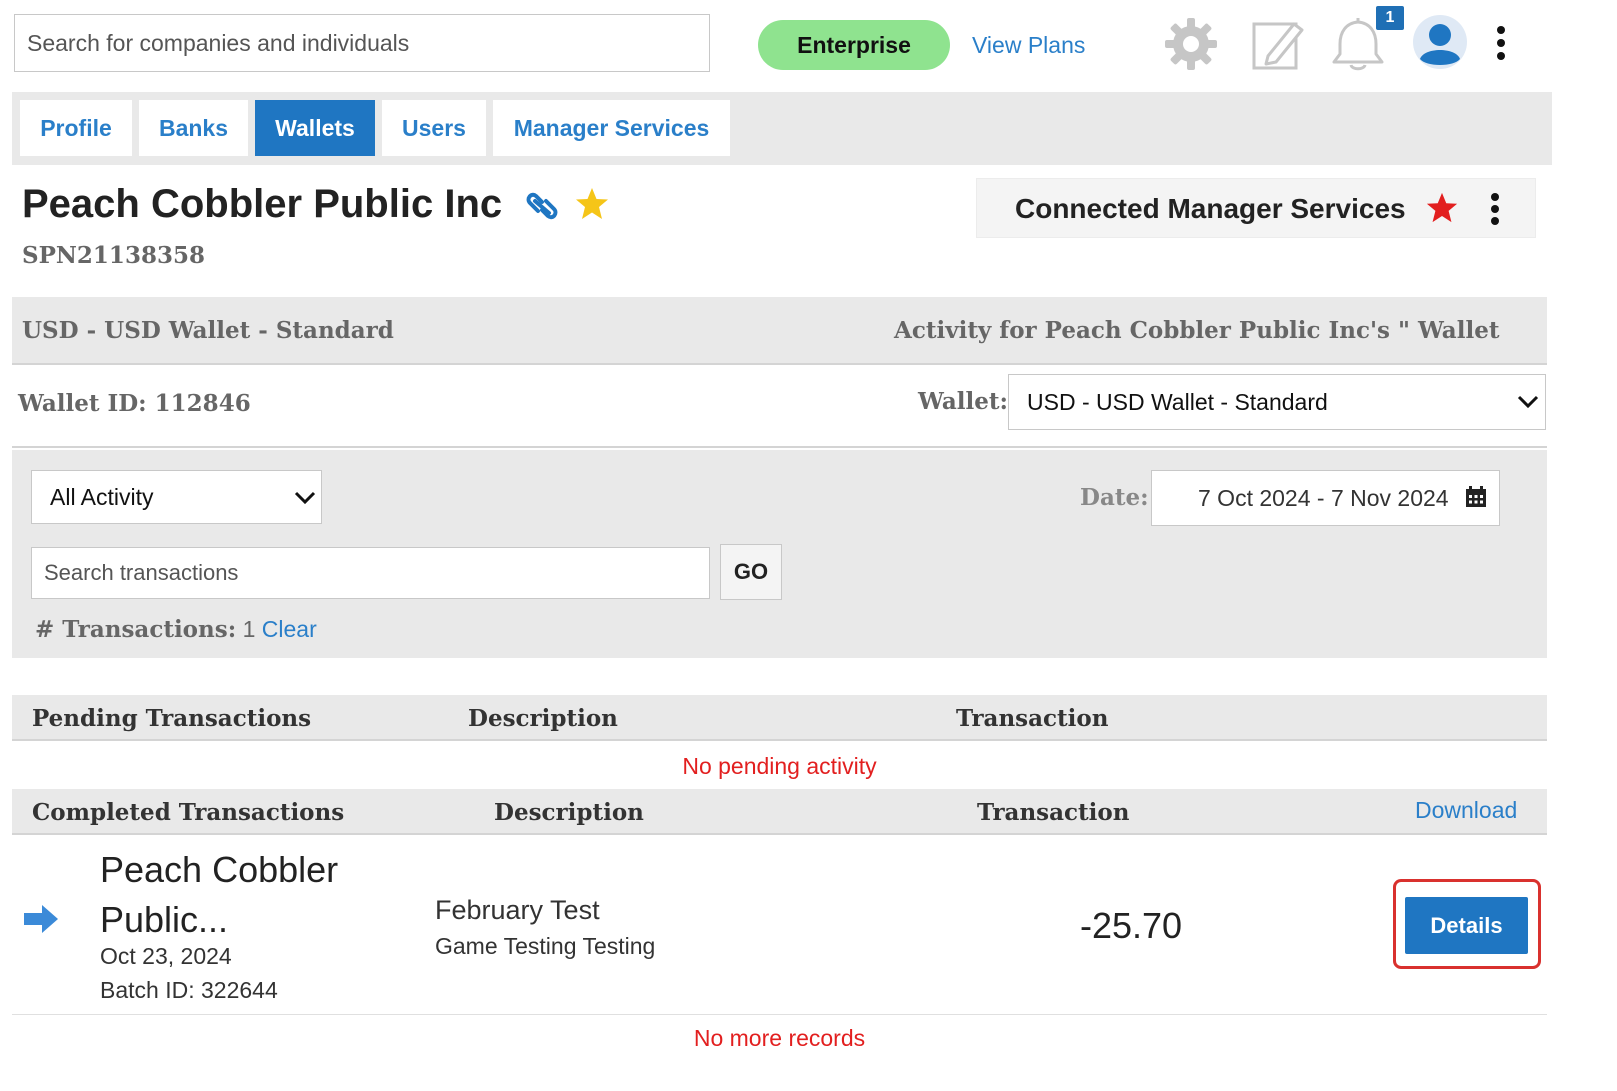 Image resolution: width=1617 pixels, height=1091 pixels. I want to click on connected-manager-services-label: Connected Manager Services, so click(1210, 208).